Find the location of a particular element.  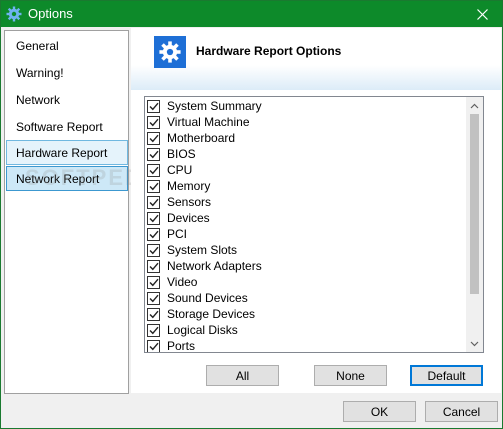

list-item-label: Network Adapters is located at coordinates (214, 266).